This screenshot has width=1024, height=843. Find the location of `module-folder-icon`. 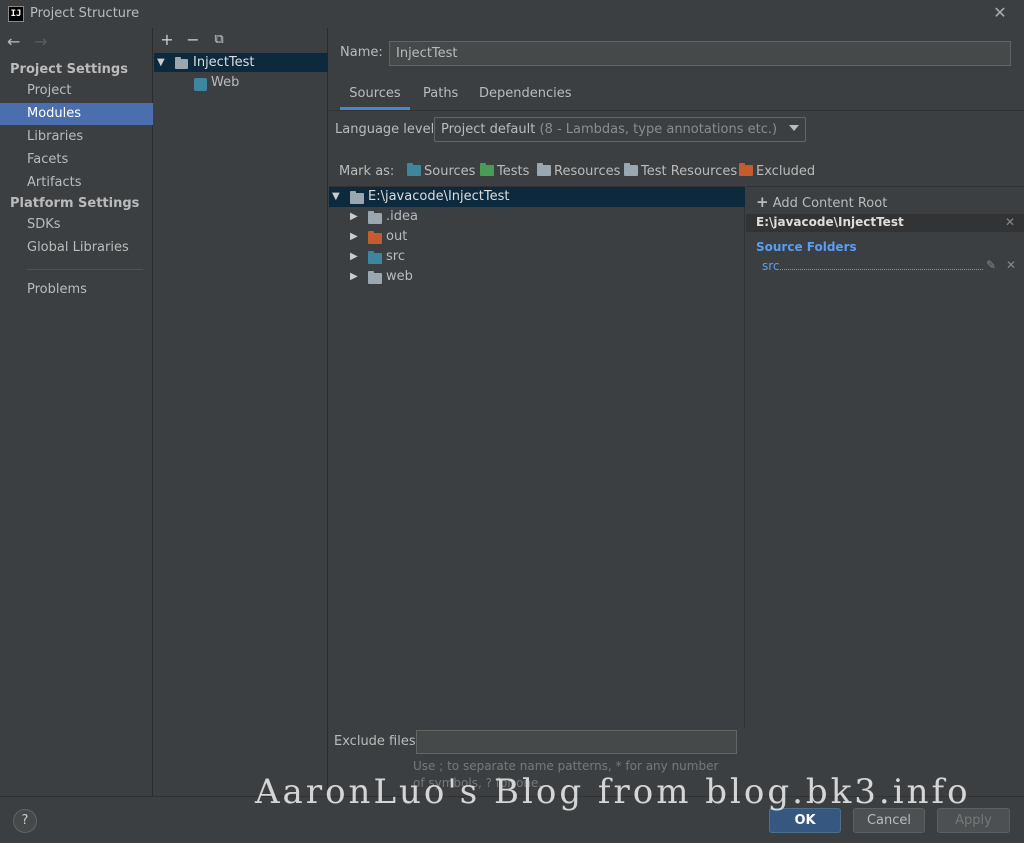

module-folder-icon is located at coordinates (181, 65).